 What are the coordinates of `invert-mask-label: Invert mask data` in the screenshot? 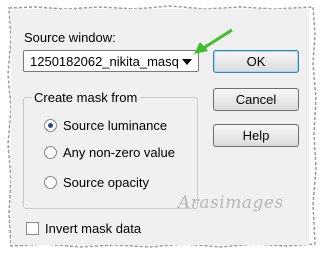 It's located at (93, 228).